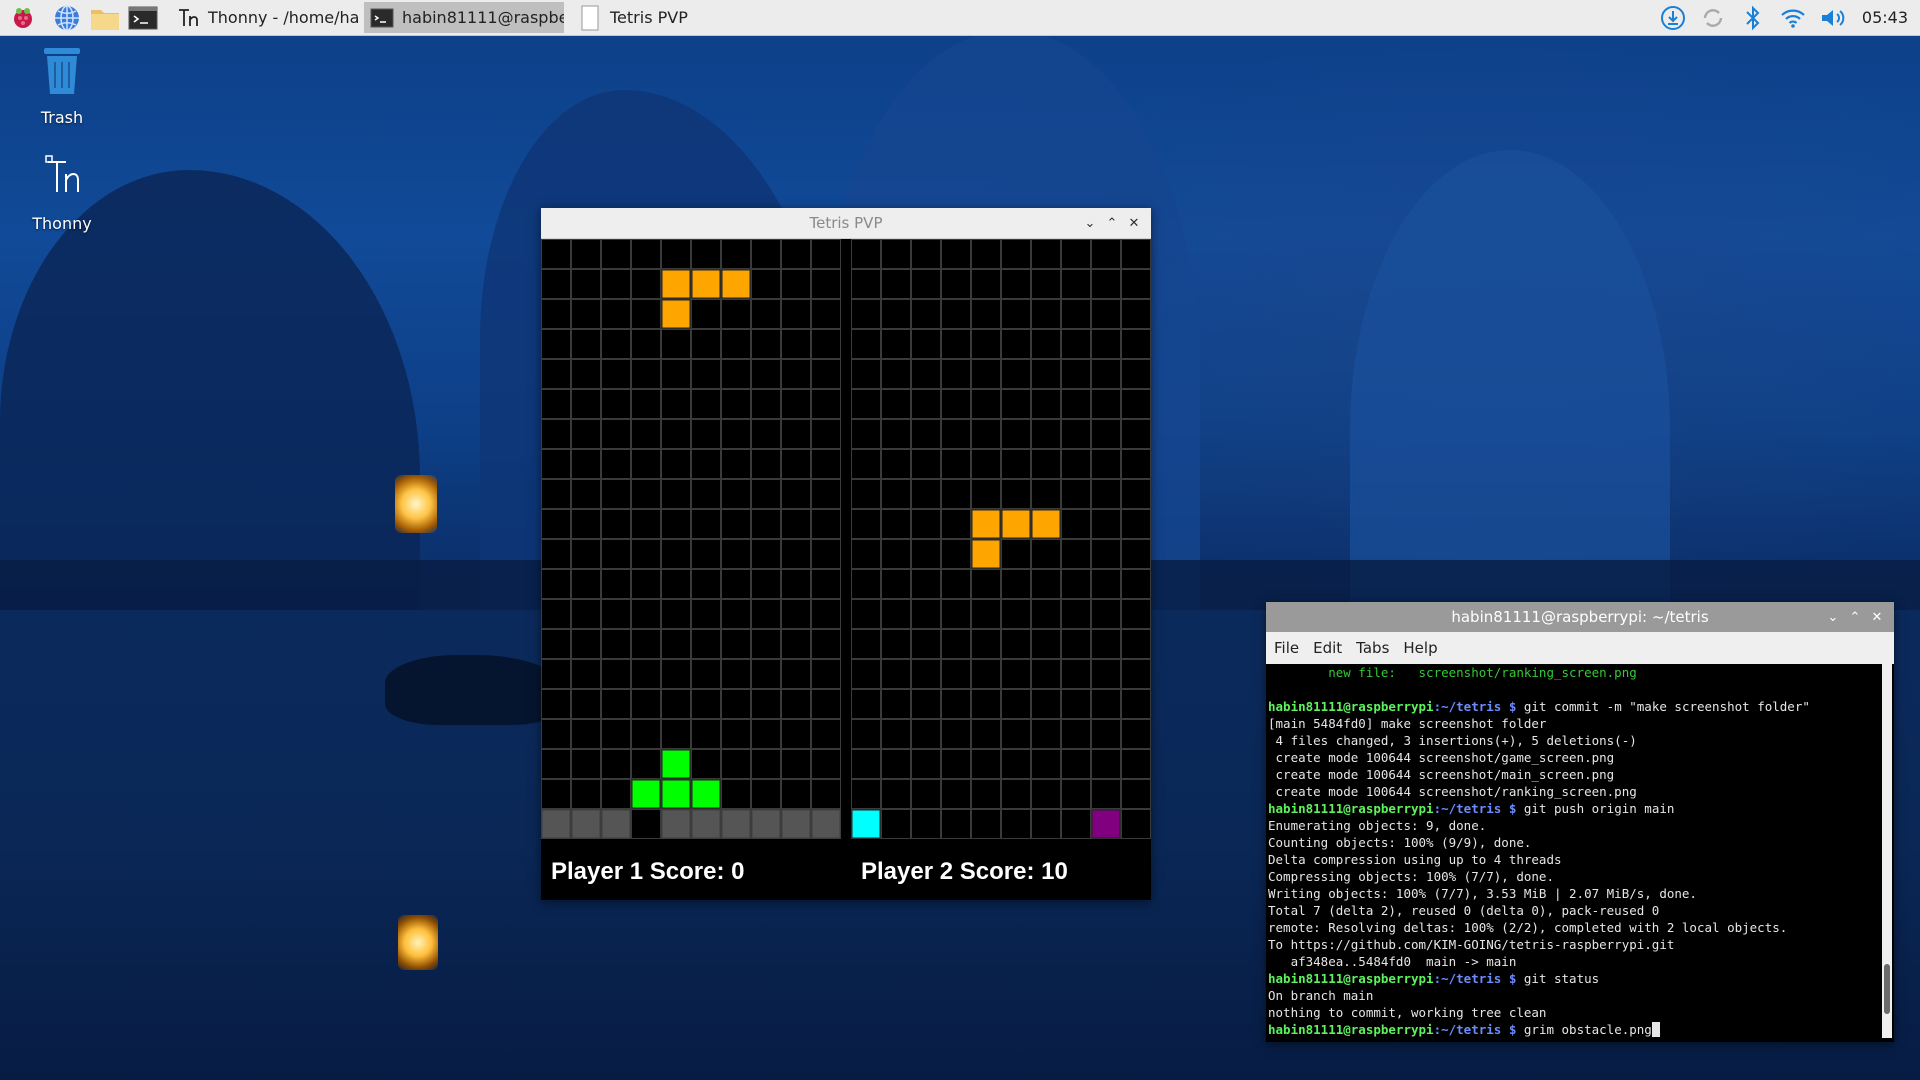 This screenshot has width=1920, height=1080. What do you see at coordinates (1584, 1029) in the screenshot?
I see `command-text: grim obstacle.png` at bounding box center [1584, 1029].